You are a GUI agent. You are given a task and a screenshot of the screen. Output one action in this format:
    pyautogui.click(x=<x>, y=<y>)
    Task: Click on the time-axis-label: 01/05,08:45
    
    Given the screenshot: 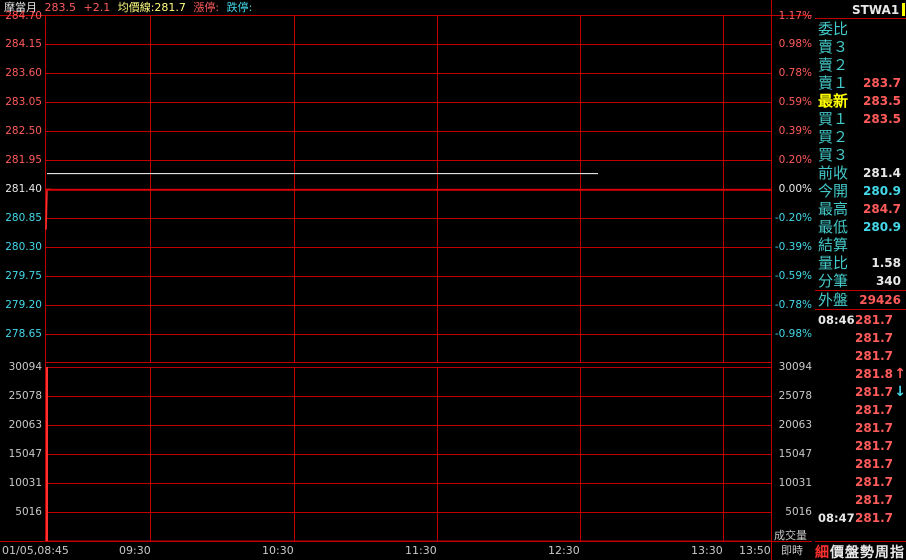 What is the action you would take?
    pyautogui.click(x=35, y=550)
    